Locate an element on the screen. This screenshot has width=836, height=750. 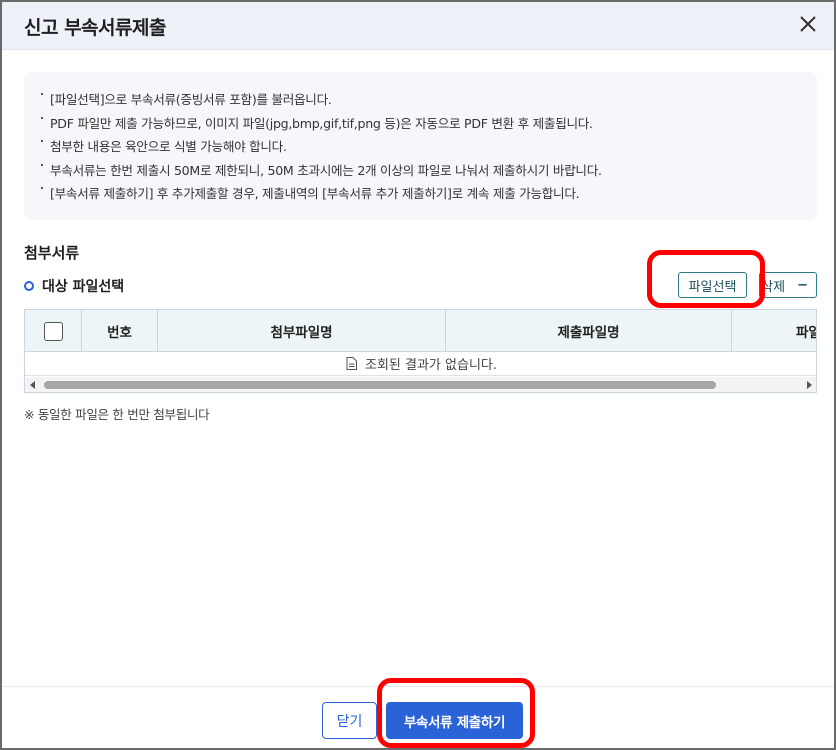
notice-item: 첨부한 내용은 육안으로 식별 가능해야 합니다. is located at coordinates (428, 147).